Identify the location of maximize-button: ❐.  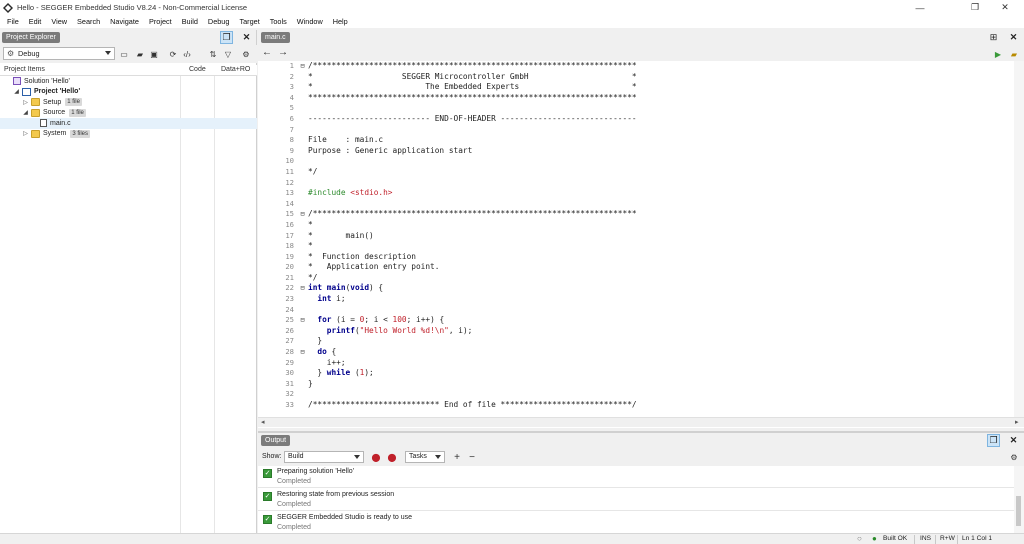
(975, 7).